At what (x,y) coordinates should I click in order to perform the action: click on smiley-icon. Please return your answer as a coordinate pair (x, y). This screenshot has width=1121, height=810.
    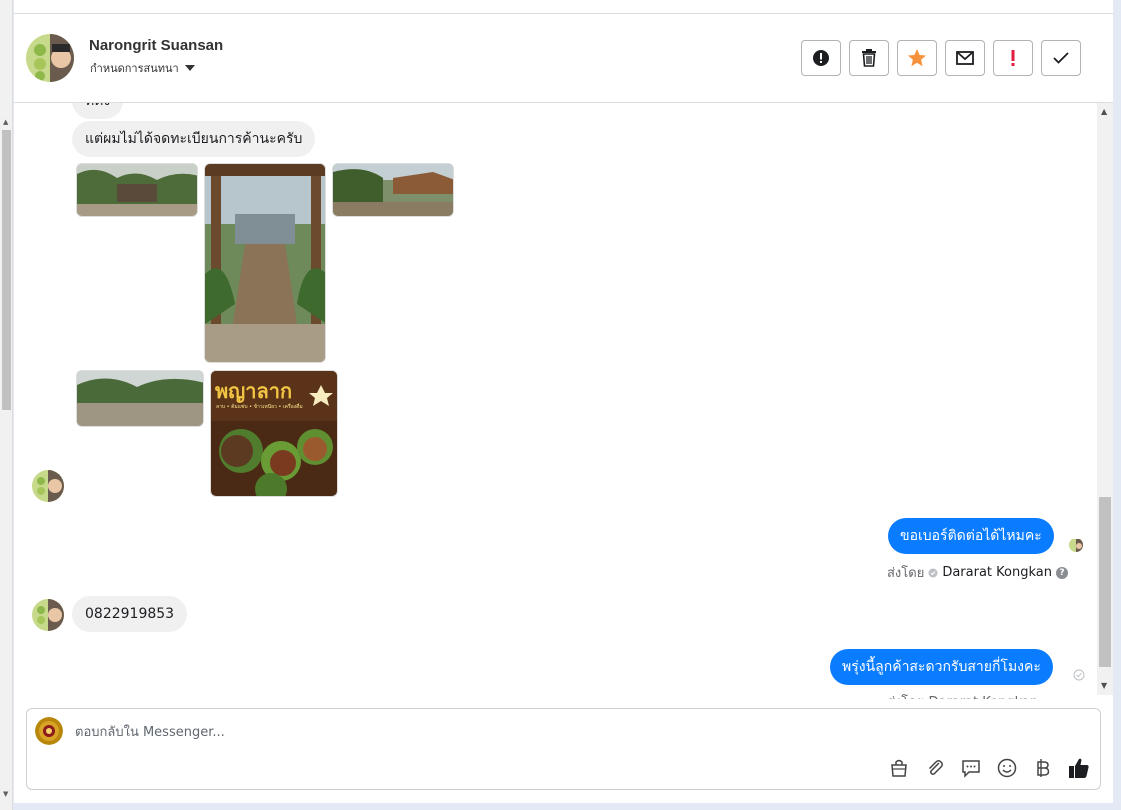
    Looking at the image, I should click on (1007, 768).